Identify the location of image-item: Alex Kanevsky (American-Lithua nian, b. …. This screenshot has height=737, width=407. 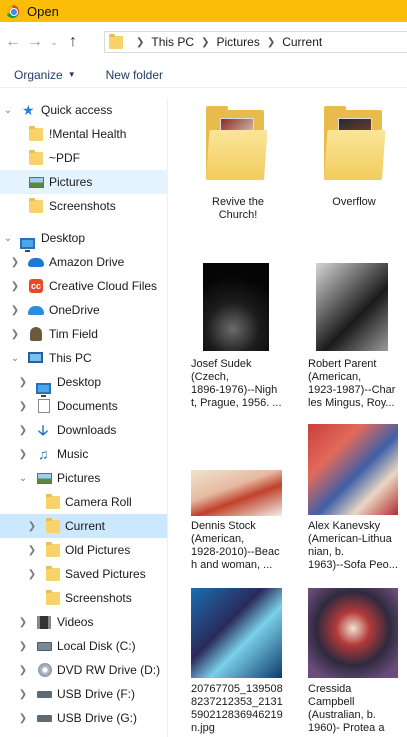
(356, 502).